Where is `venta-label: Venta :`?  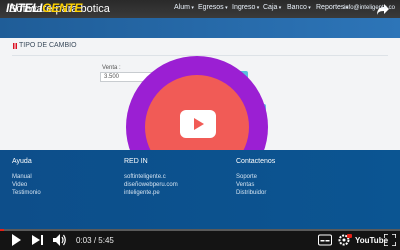 venta-label: Venta : is located at coordinates (111, 68).